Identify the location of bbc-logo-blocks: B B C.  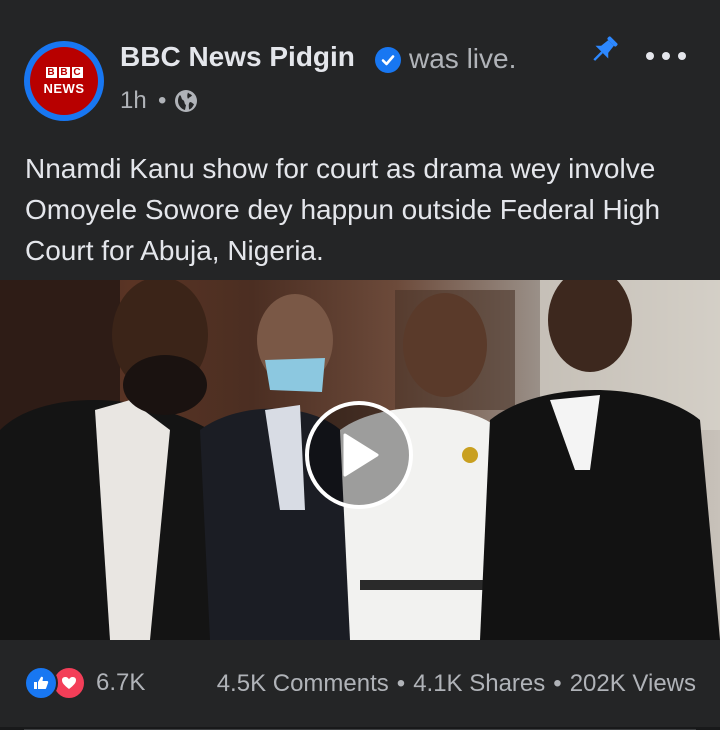
(64, 72).